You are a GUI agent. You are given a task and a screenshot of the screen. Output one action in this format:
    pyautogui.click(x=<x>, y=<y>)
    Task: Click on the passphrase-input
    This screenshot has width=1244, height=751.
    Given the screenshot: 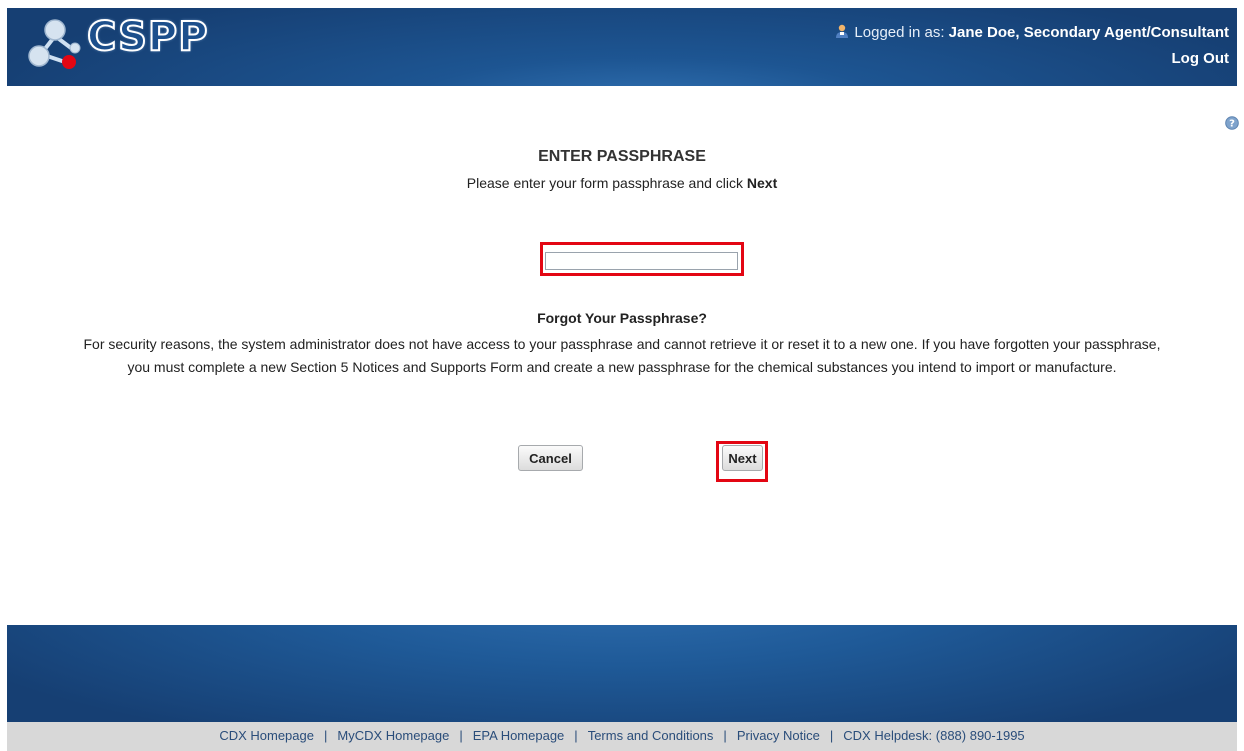 What is the action you would take?
    pyautogui.click(x=641, y=261)
    